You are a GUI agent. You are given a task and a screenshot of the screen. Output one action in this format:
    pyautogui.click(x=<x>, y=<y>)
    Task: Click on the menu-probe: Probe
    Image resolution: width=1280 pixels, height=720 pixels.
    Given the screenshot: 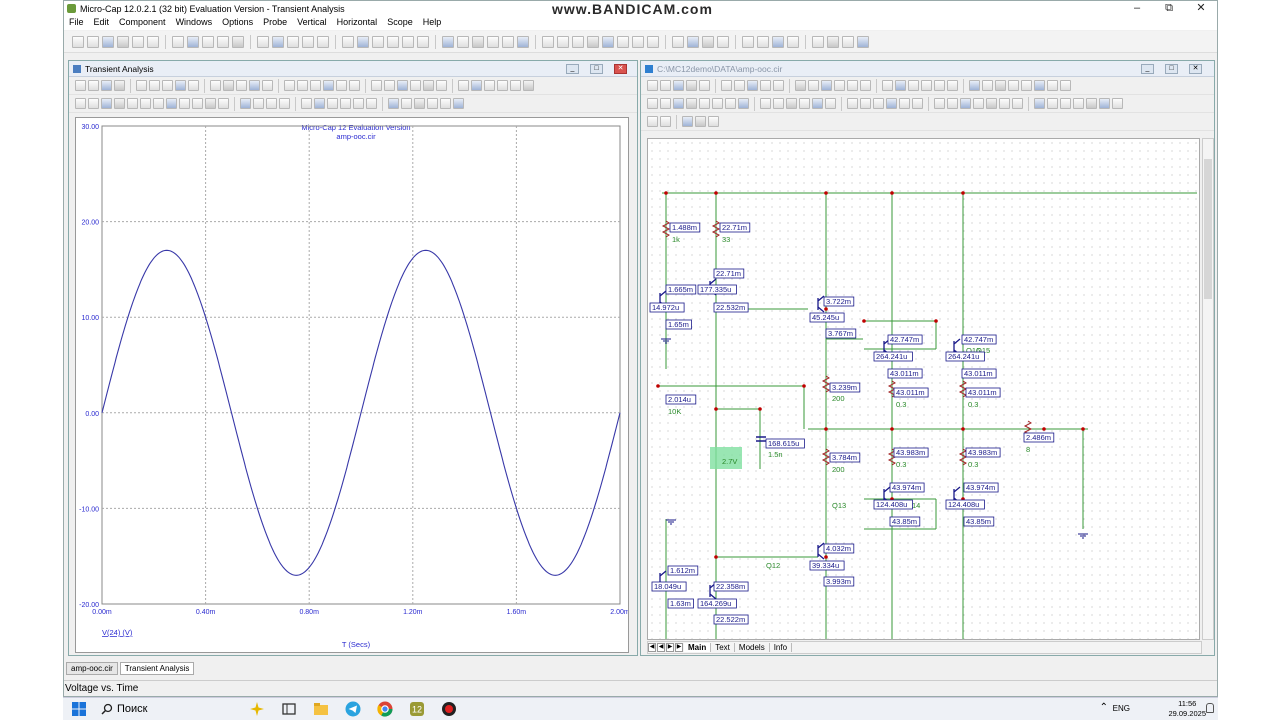 What is the action you would take?
    pyautogui.click(x=275, y=23)
    